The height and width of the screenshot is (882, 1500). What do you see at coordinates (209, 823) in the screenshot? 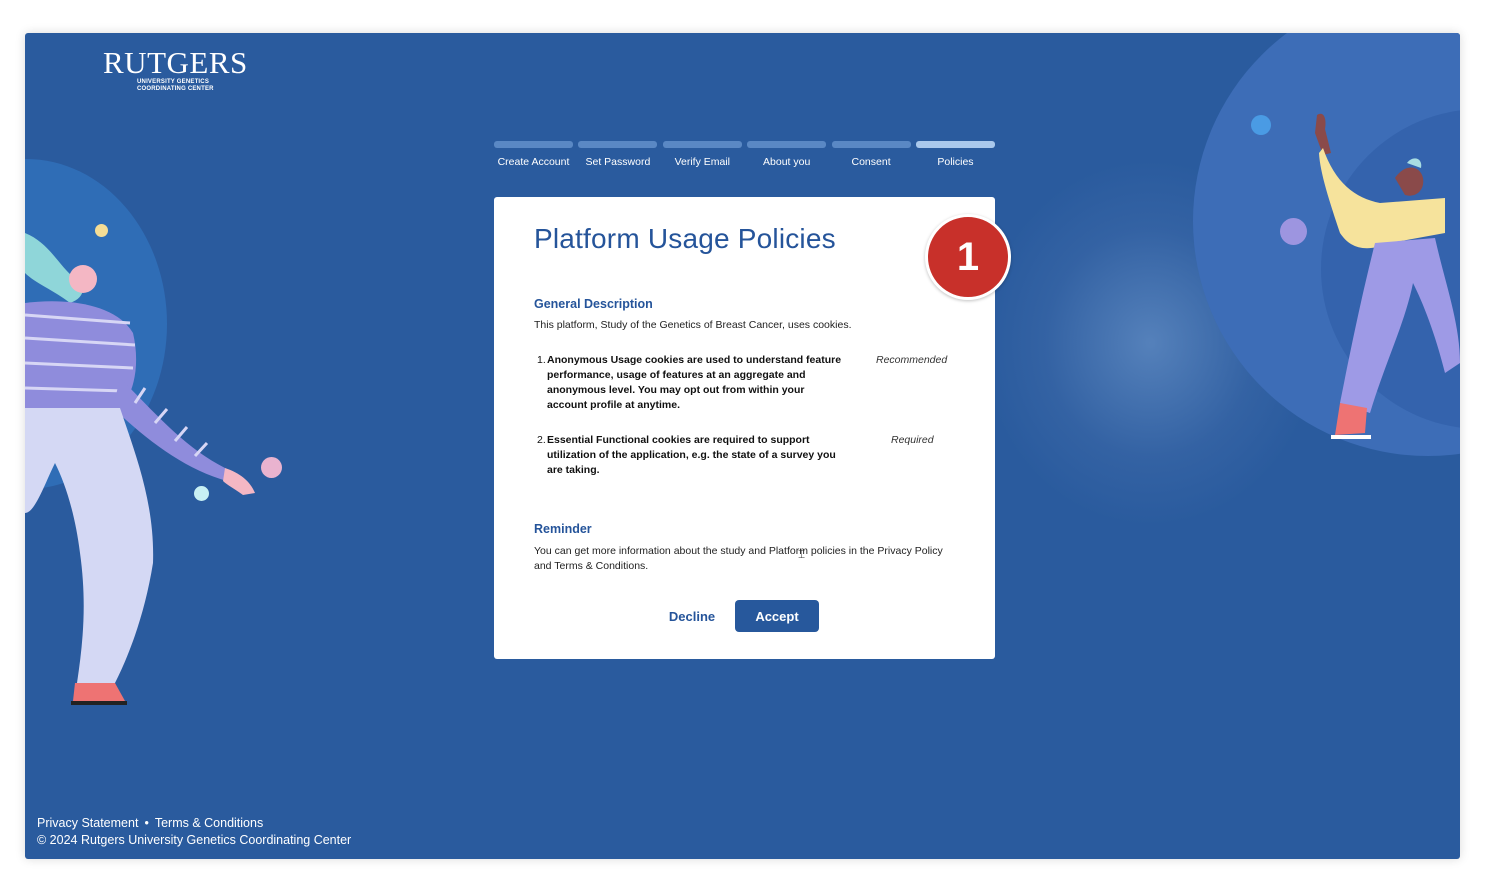
I see `terms-conditions-link: Terms & Conditions` at bounding box center [209, 823].